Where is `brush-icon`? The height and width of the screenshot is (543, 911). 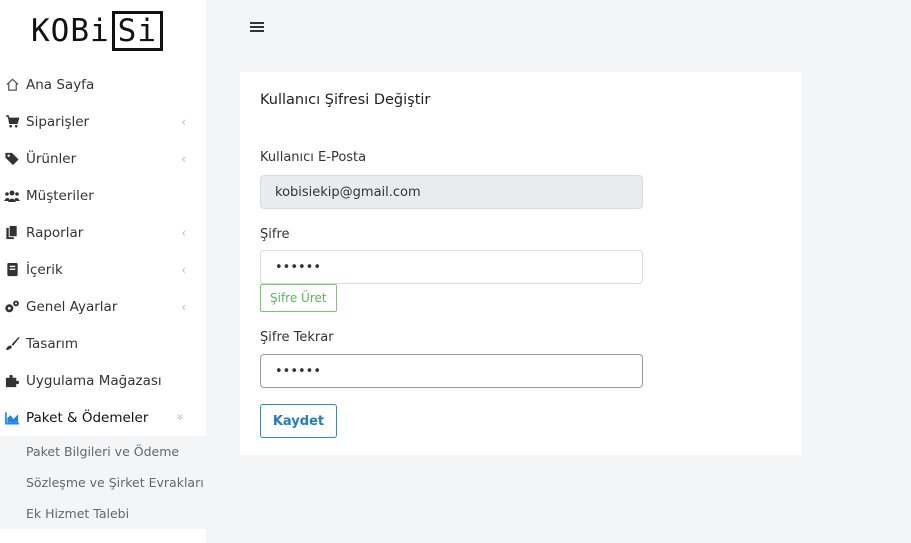
brush-icon is located at coordinates (12, 344).